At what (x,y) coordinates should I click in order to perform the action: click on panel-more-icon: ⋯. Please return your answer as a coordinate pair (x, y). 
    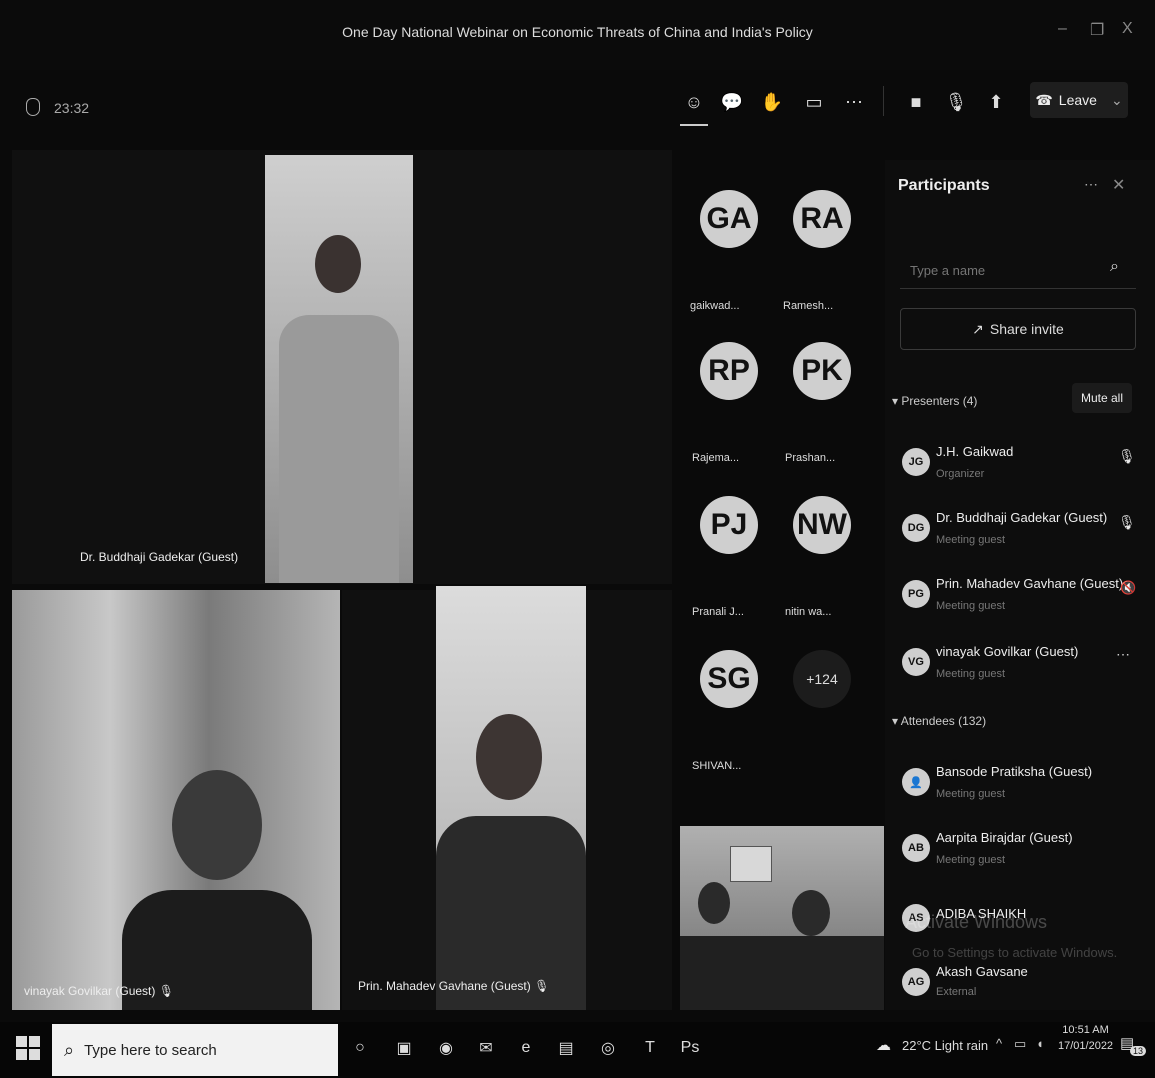
    Looking at the image, I should click on (1091, 184).